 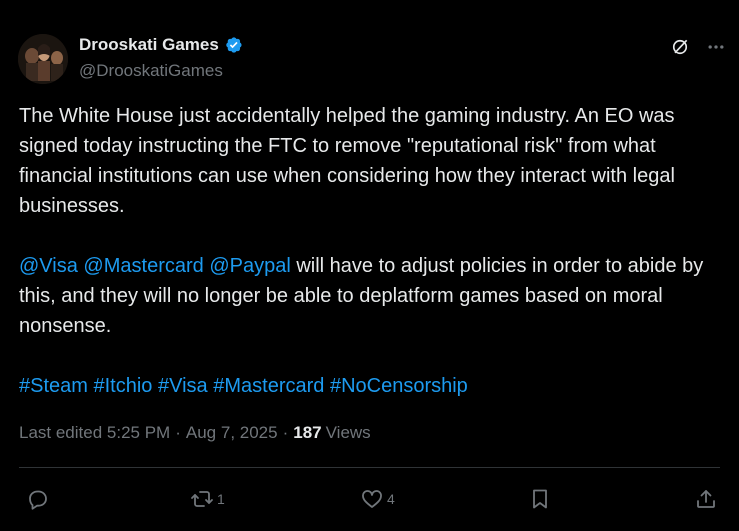 I want to click on divider, so click(x=369, y=467).